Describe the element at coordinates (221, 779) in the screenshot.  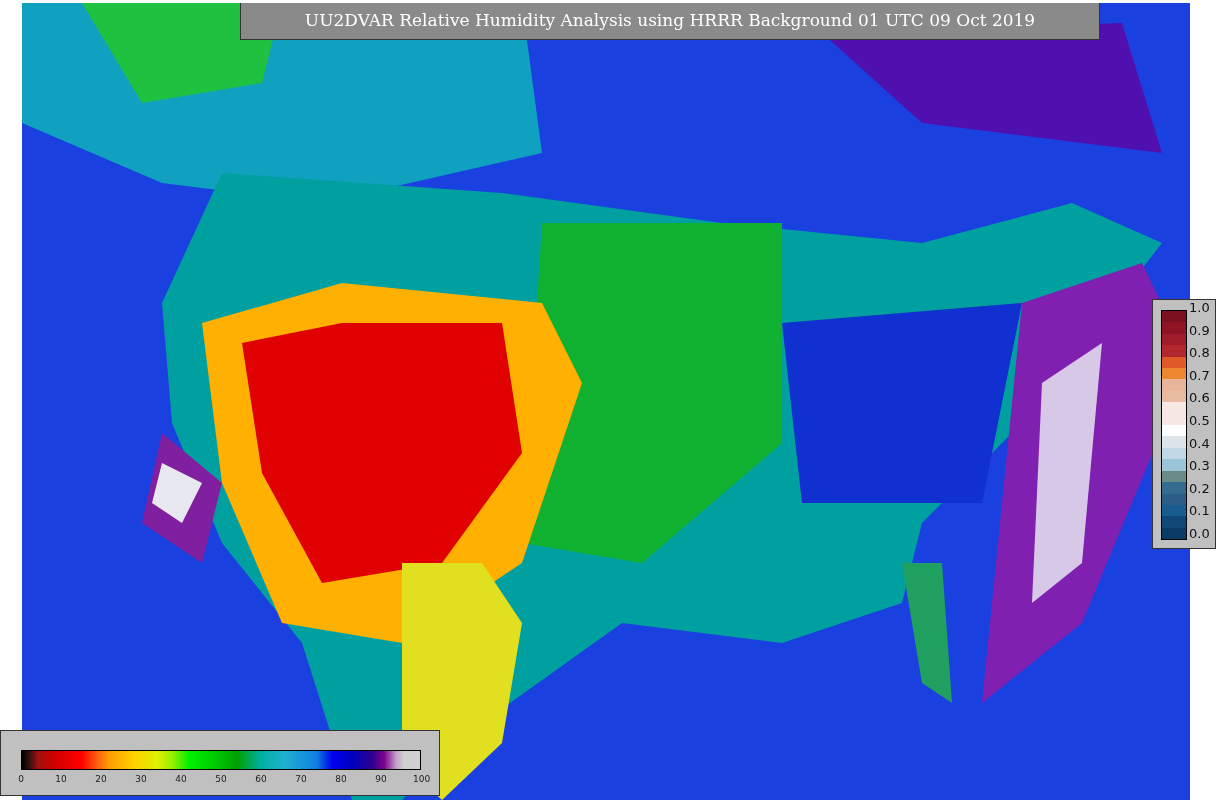
I see `colorbar-label: 50` at that location.